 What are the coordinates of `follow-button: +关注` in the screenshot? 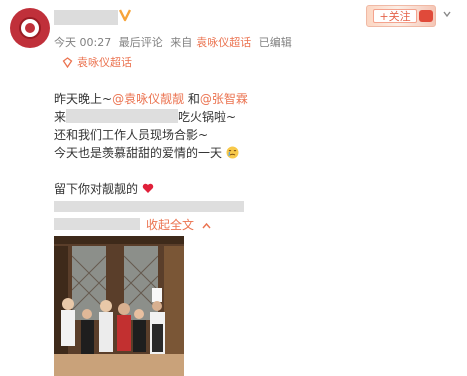 It's located at (401, 16).